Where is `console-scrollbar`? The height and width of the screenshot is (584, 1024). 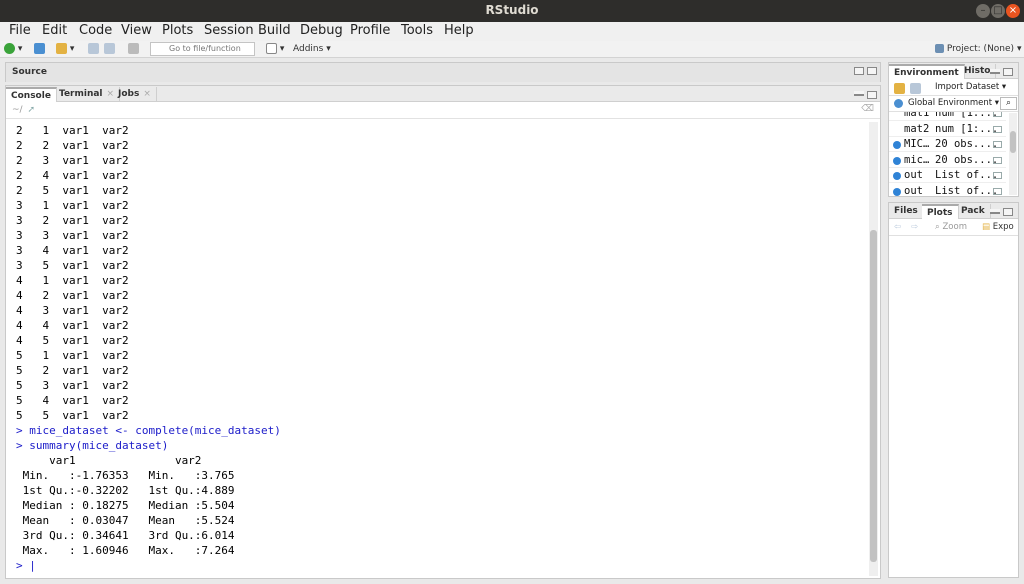 console-scrollbar is located at coordinates (873, 349).